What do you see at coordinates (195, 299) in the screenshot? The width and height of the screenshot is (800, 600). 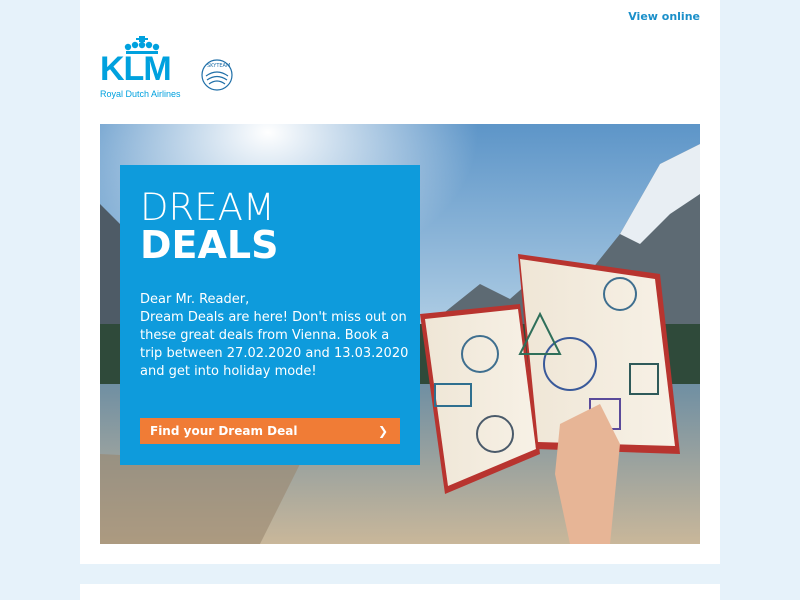 I see `promo-greeting: Dear Mr. Reader,` at bounding box center [195, 299].